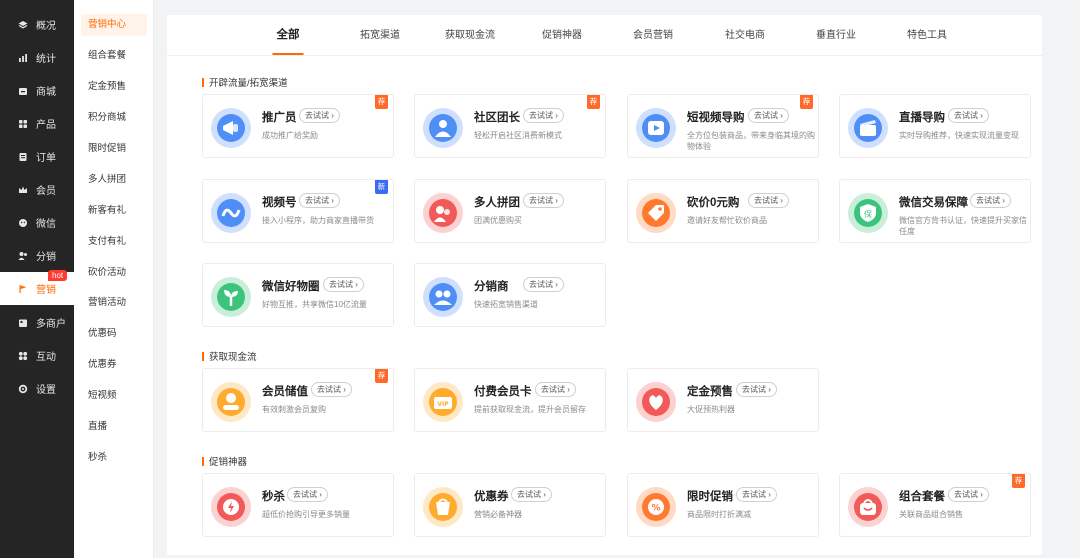  Describe the element at coordinates (37, 57) in the screenshot. I see `nav-item-stats: 统计` at that location.